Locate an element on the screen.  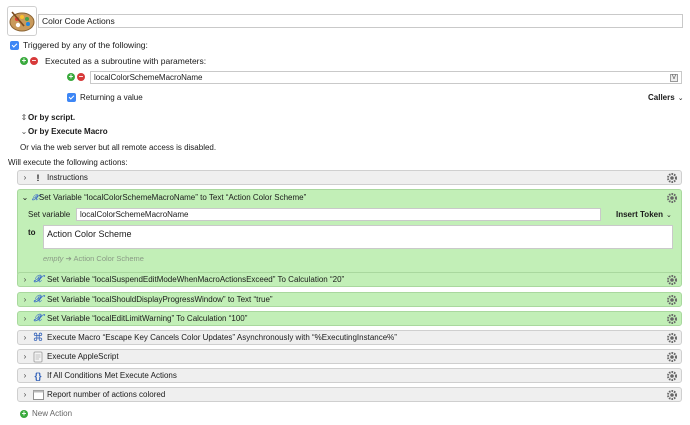
or-by-execute-macro-row: ⌄ Or by Execute Macro is located at coordinates (64, 131).